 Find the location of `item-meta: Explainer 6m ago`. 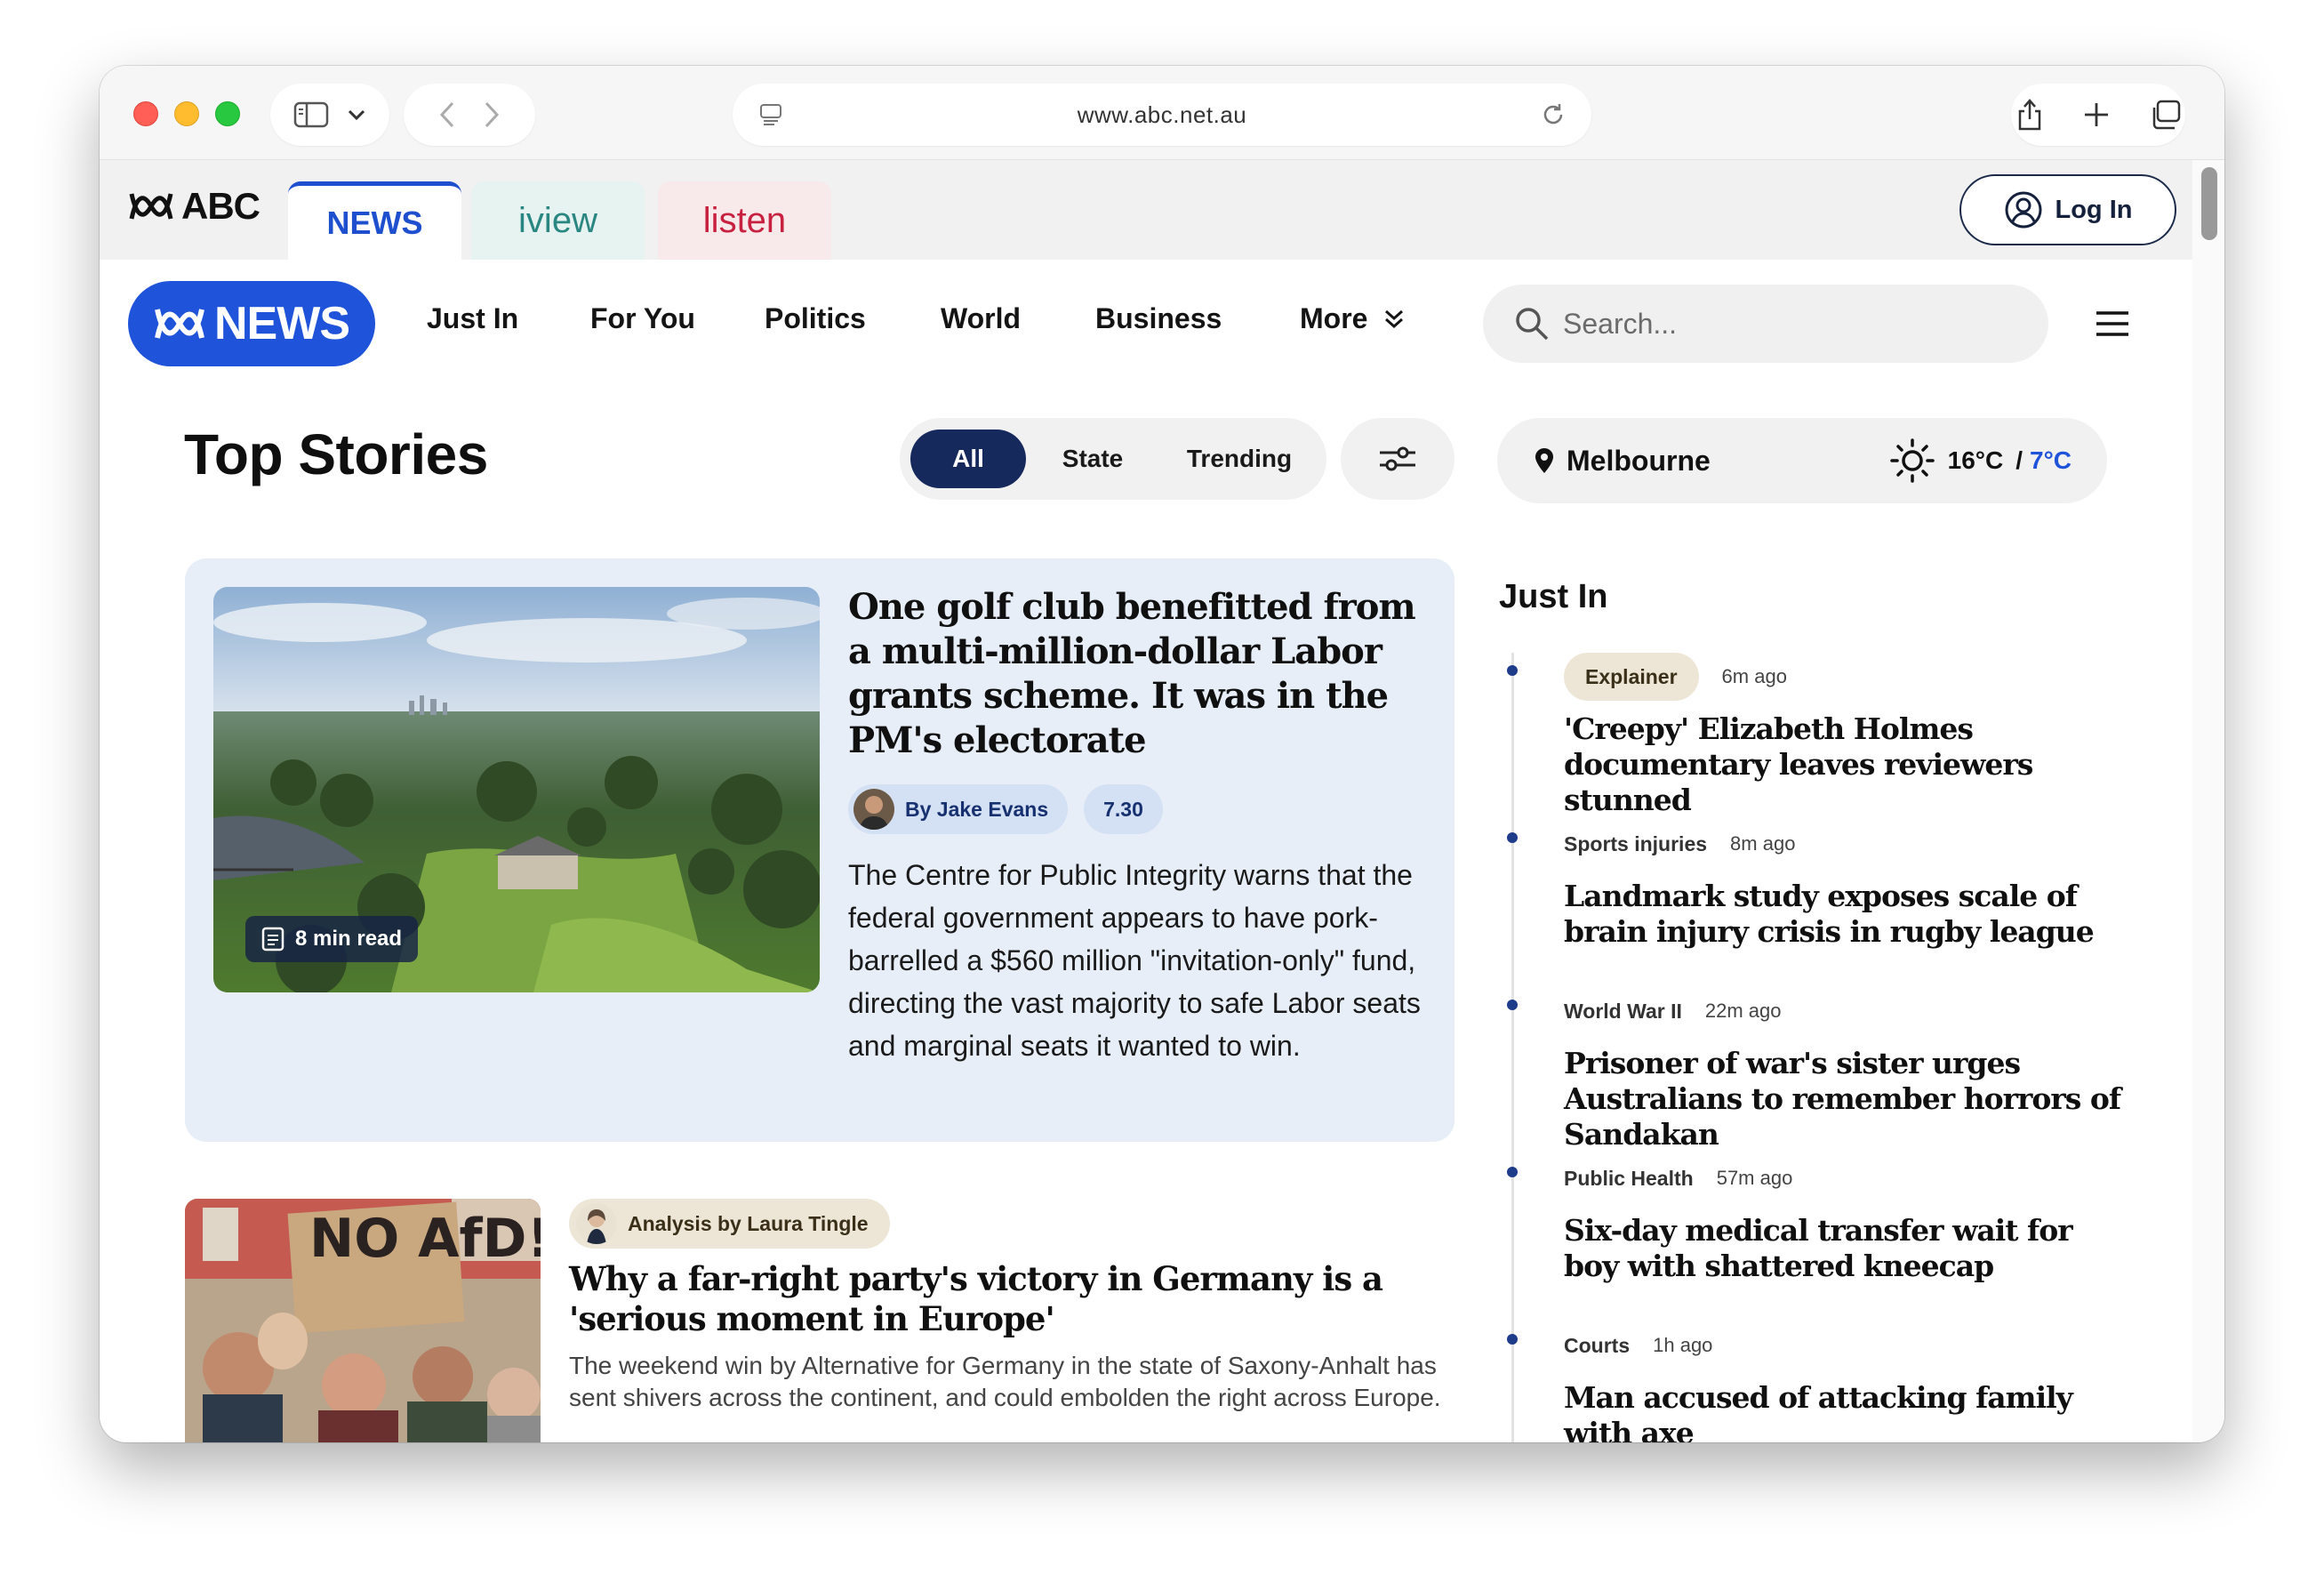

item-meta: Explainer 6m ago is located at coordinates (1851, 677).